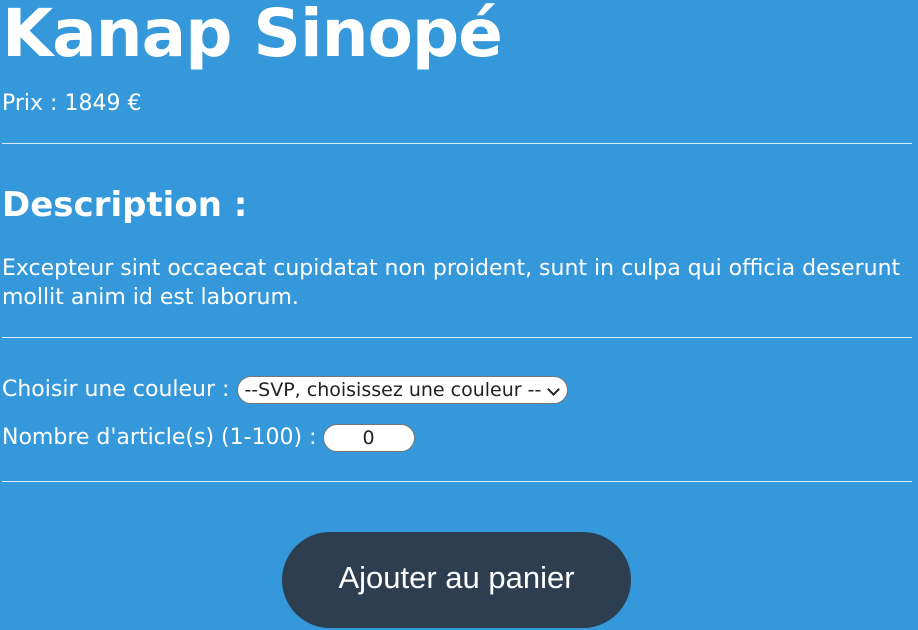 Image resolution: width=918 pixels, height=630 pixels. What do you see at coordinates (393, 390) in the screenshot?
I see `color-select-value: --SVP, choisissez une couleur --` at bounding box center [393, 390].